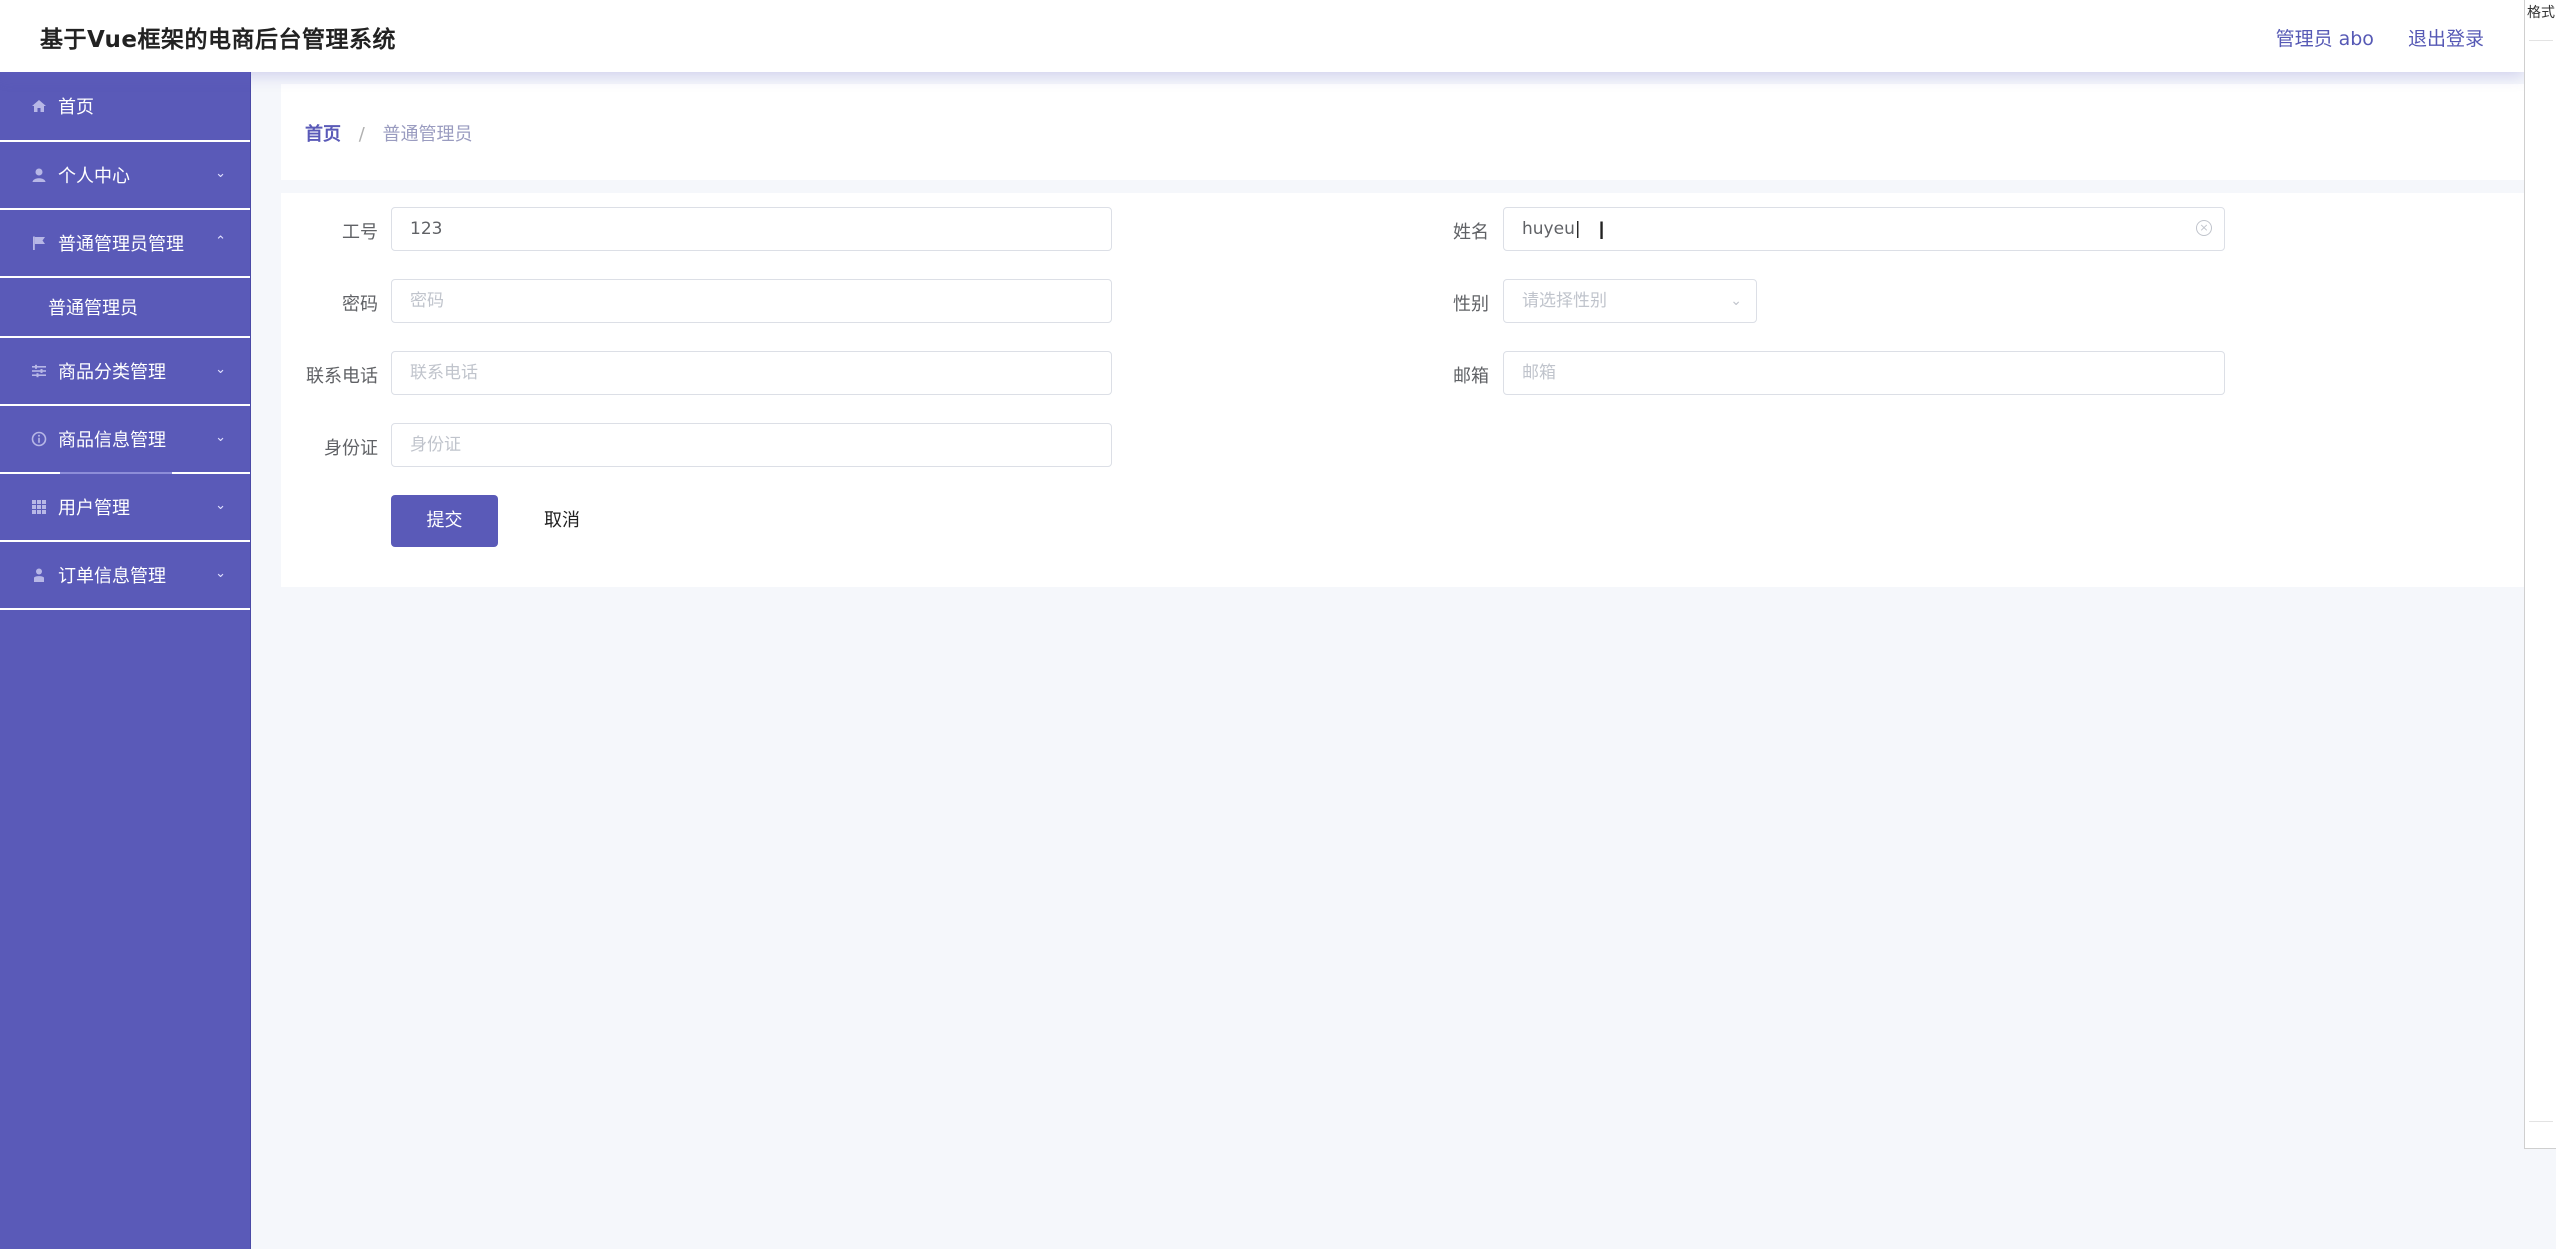  I want to click on gender-label: 性别, so click(1471, 304).